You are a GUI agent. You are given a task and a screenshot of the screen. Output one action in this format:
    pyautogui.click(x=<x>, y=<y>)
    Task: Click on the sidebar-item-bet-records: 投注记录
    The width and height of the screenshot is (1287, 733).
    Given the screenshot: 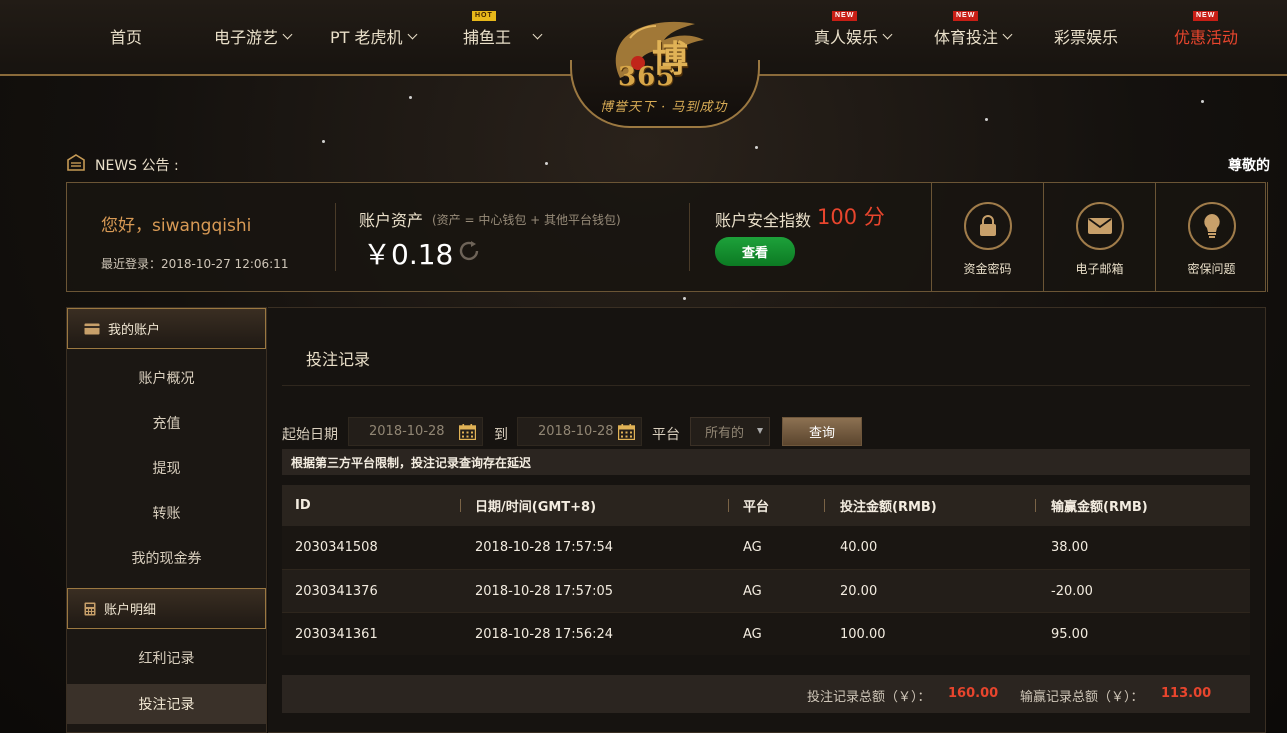 What is the action you would take?
    pyautogui.click(x=166, y=704)
    